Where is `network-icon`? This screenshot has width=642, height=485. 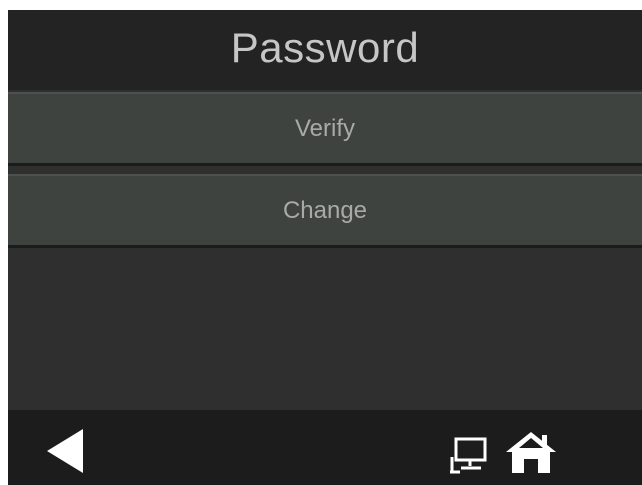
network-icon is located at coordinates (468, 455).